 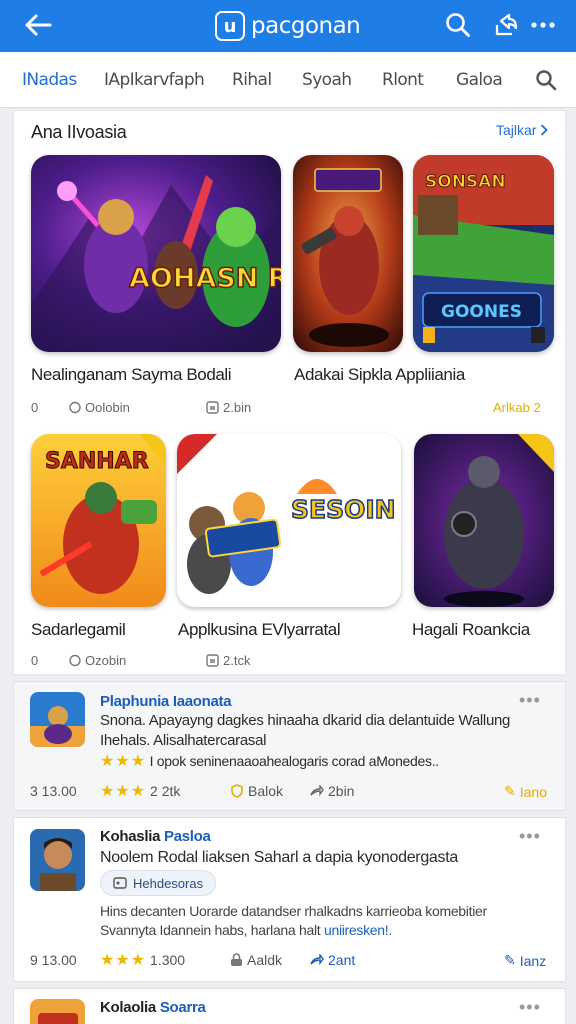 I want to click on tab-1: INadas, so click(x=49, y=80).